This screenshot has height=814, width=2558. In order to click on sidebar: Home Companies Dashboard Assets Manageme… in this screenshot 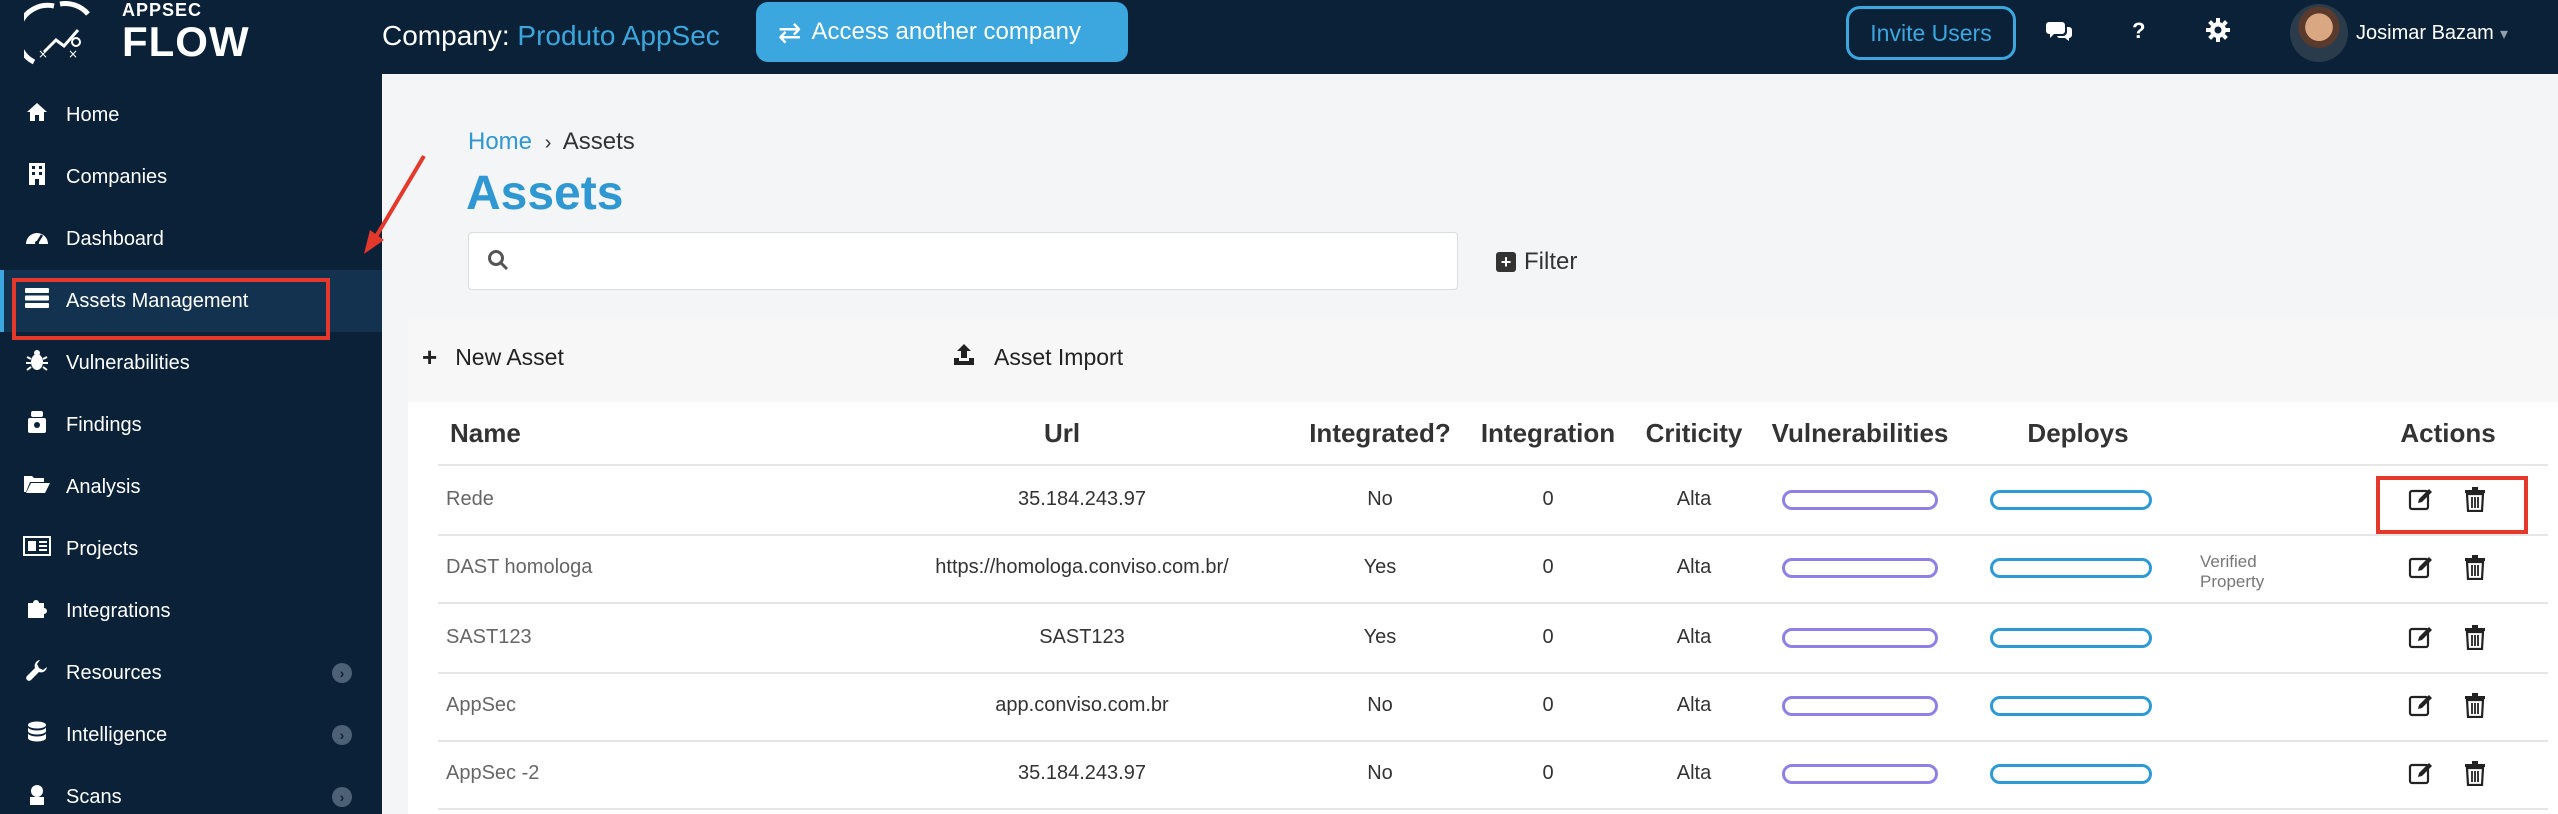, I will do `click(191, 444)`.